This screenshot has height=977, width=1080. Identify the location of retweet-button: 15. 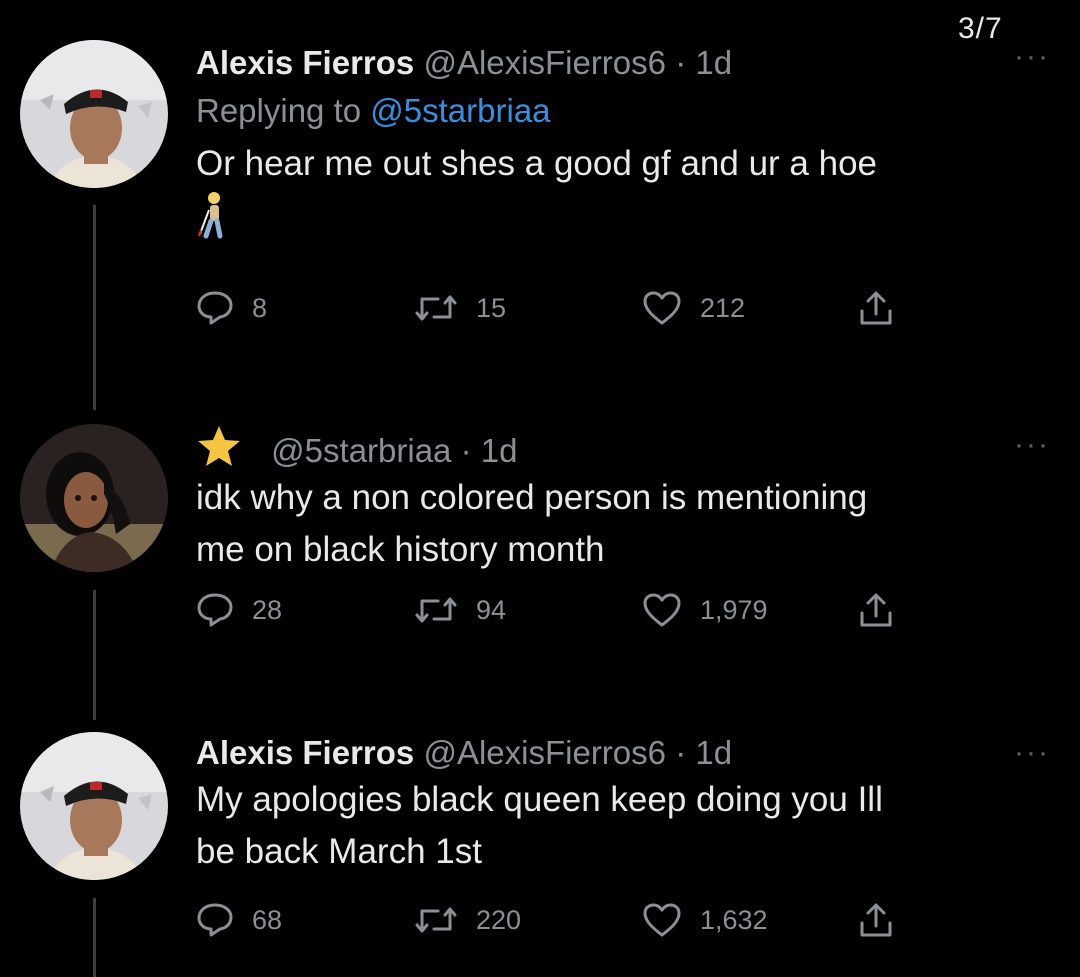
(460, 308).